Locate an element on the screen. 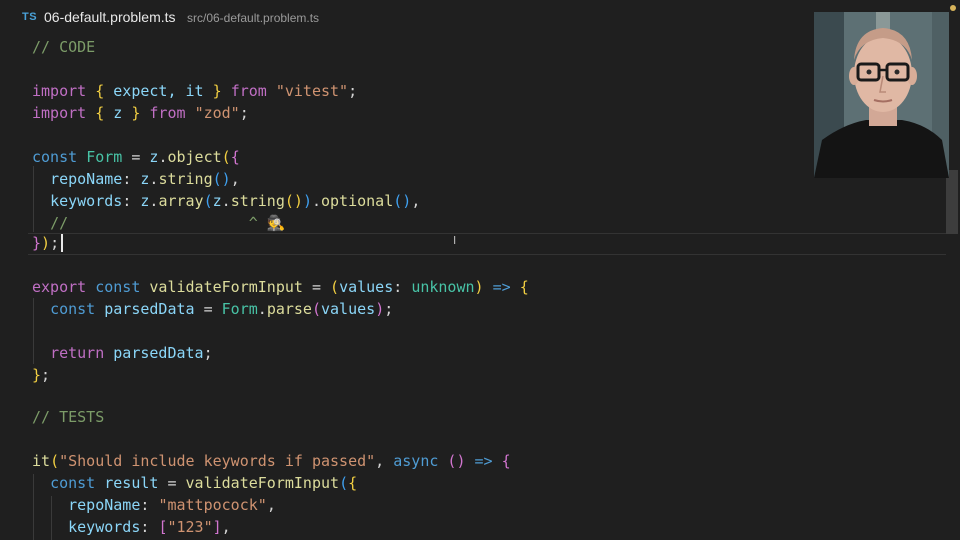 The height and width of the screenshot is (540, 960). code-line: const Form = z.object({ is located at coordinates (136, 157).